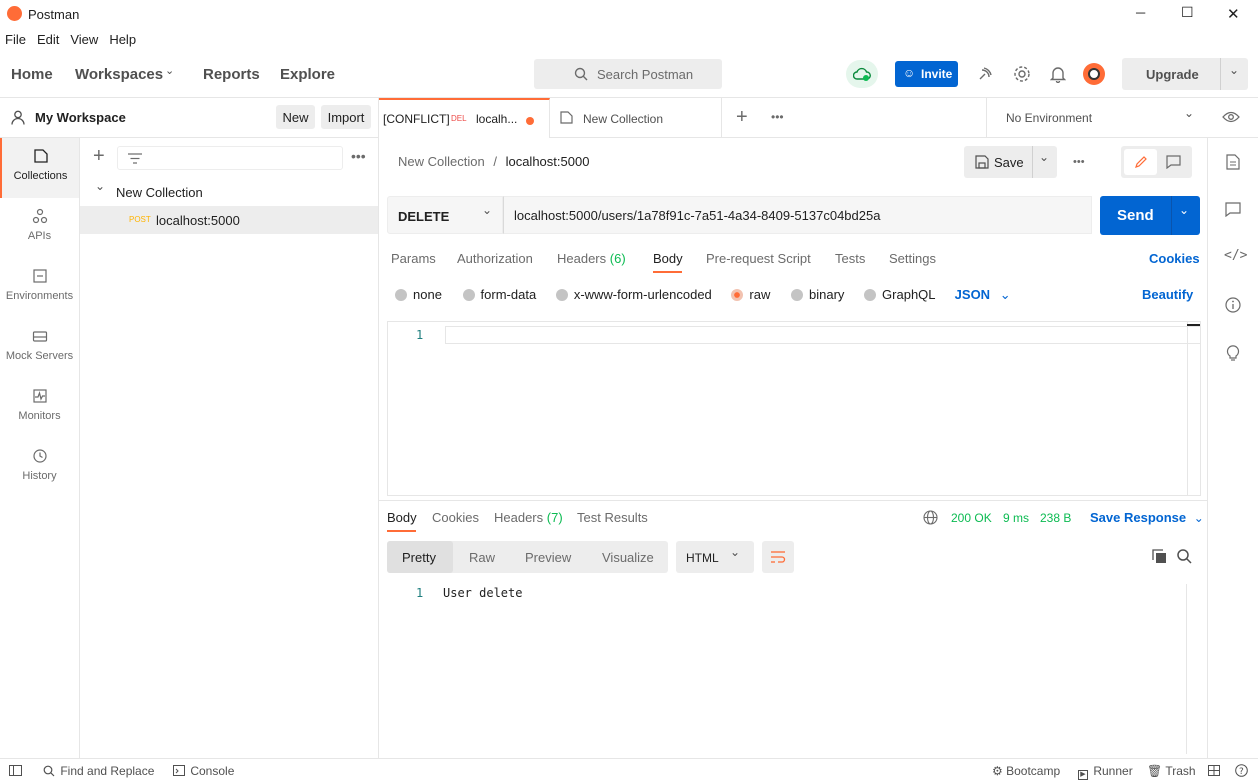  What do you see at coordinates (1233, 162) in the screenshot?
I see `documentation-icon` at bounding box center [1233, 162].